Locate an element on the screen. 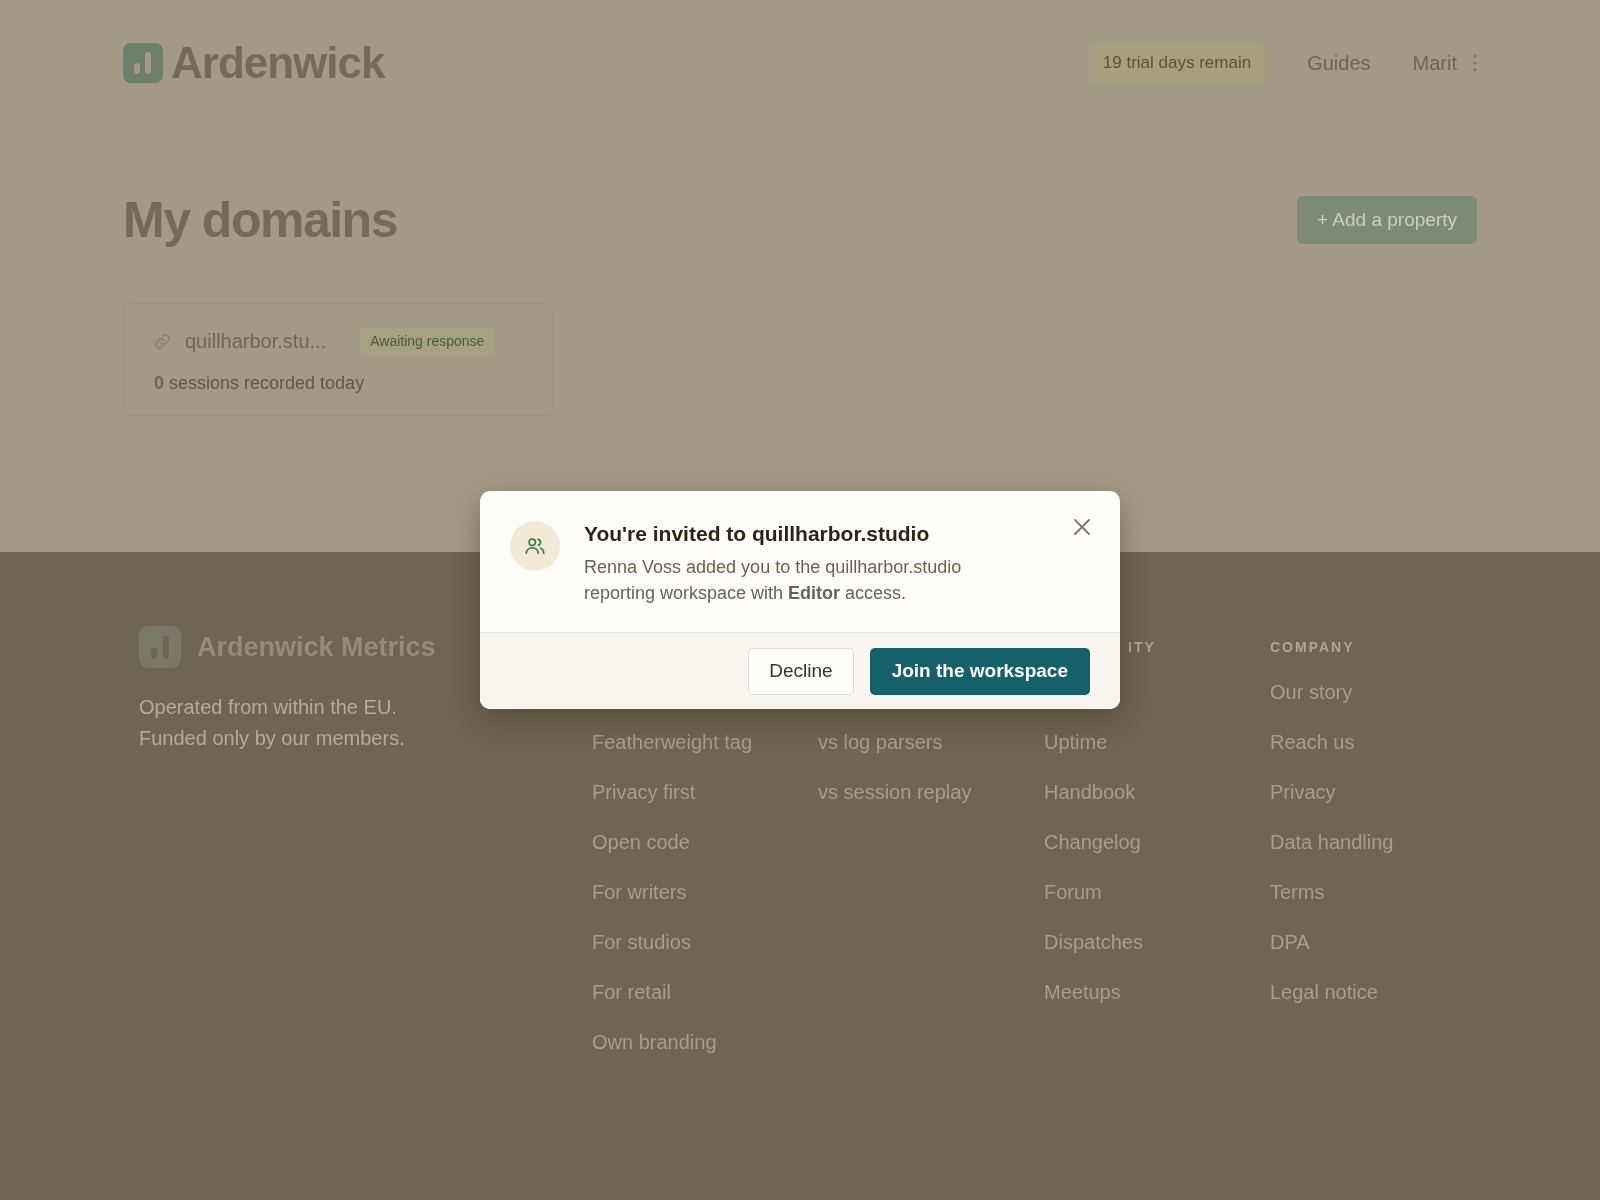 This screenshot has height=1200, width=1600. footer-link: Our story is located at coordinates (1383, 705).